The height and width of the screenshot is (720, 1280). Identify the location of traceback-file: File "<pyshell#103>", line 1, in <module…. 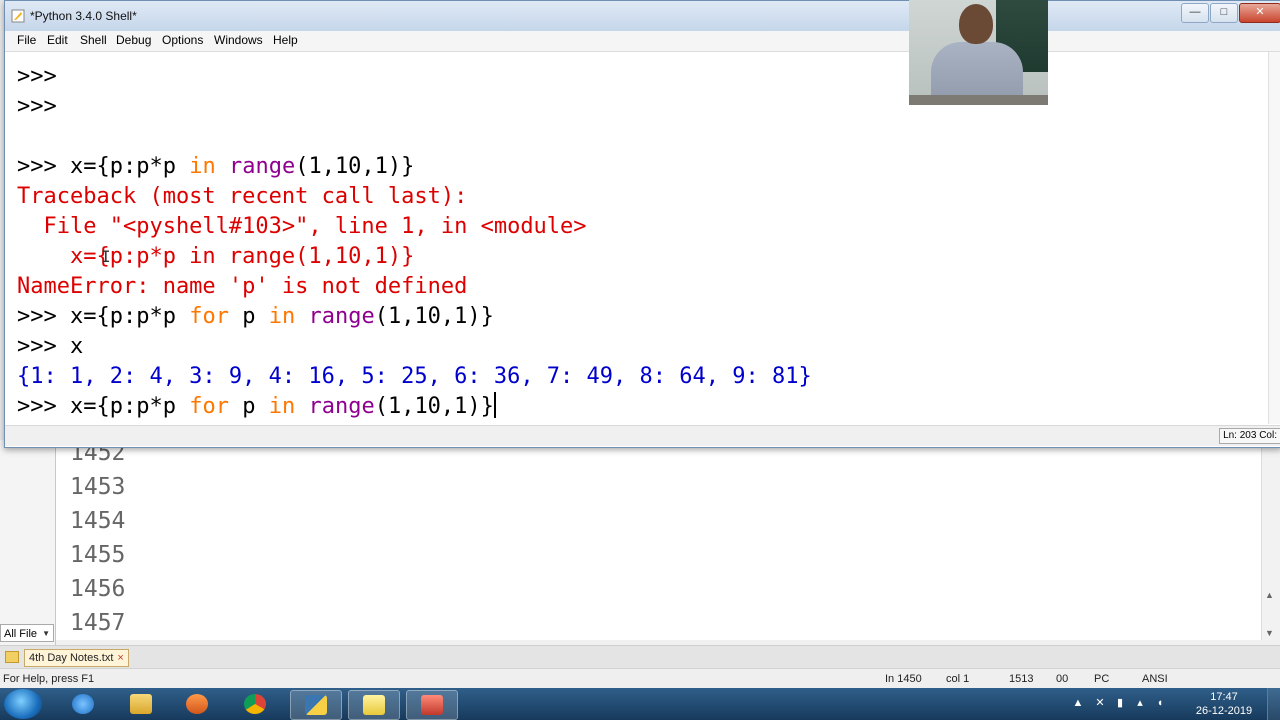
(302, 226).